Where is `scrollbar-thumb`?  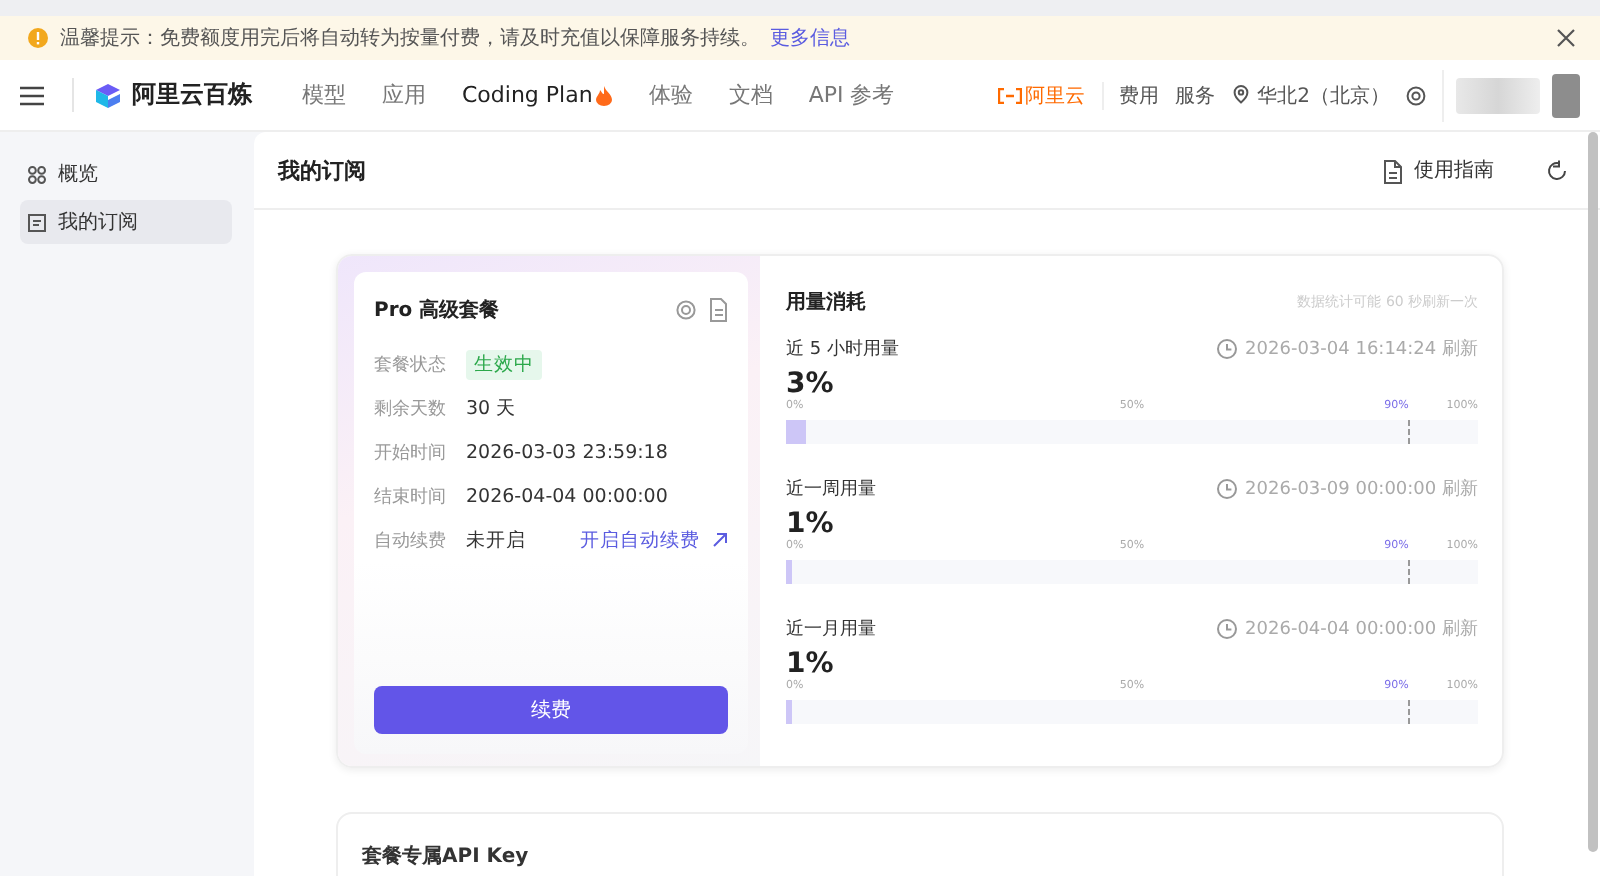
scrollbar-thumb is located at coordinates (1593, 492).